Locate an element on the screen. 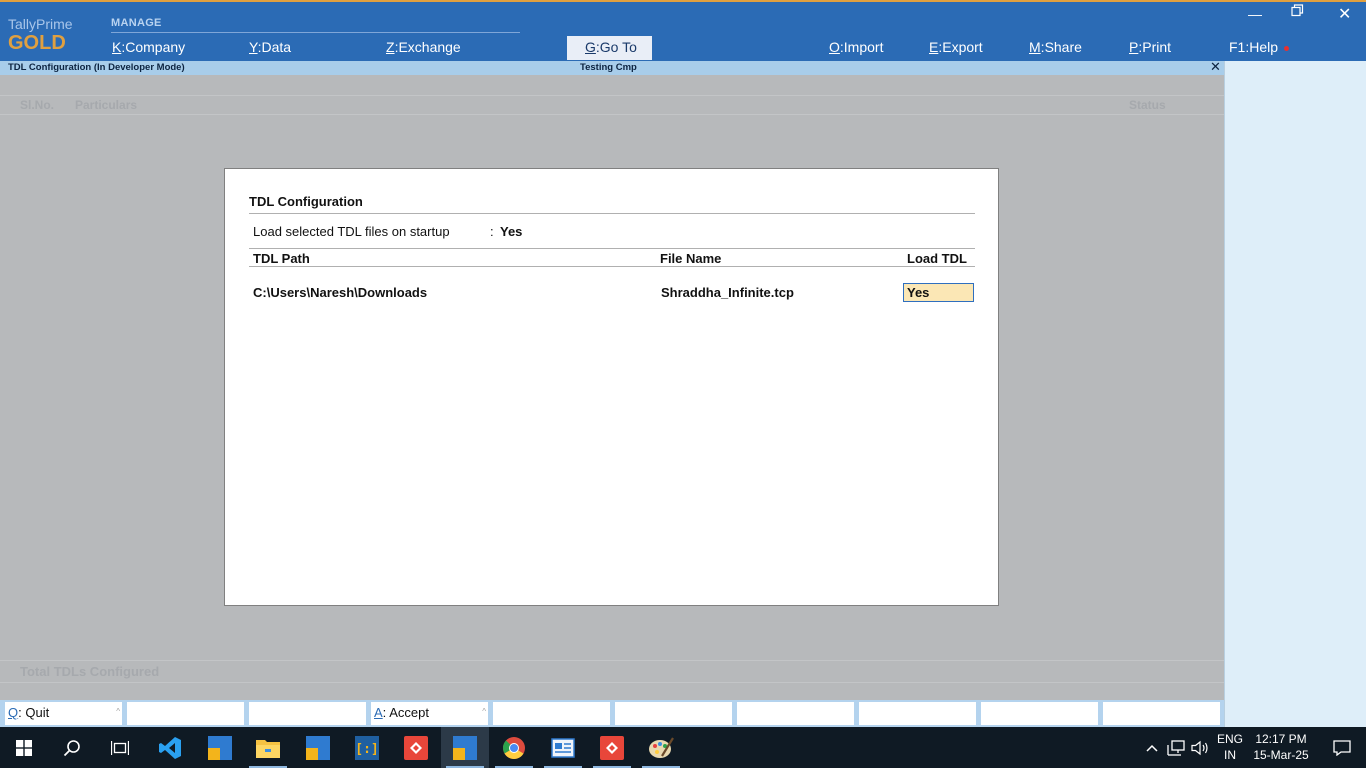  goto-button: G:Go To is located at coordinates (609, 48).